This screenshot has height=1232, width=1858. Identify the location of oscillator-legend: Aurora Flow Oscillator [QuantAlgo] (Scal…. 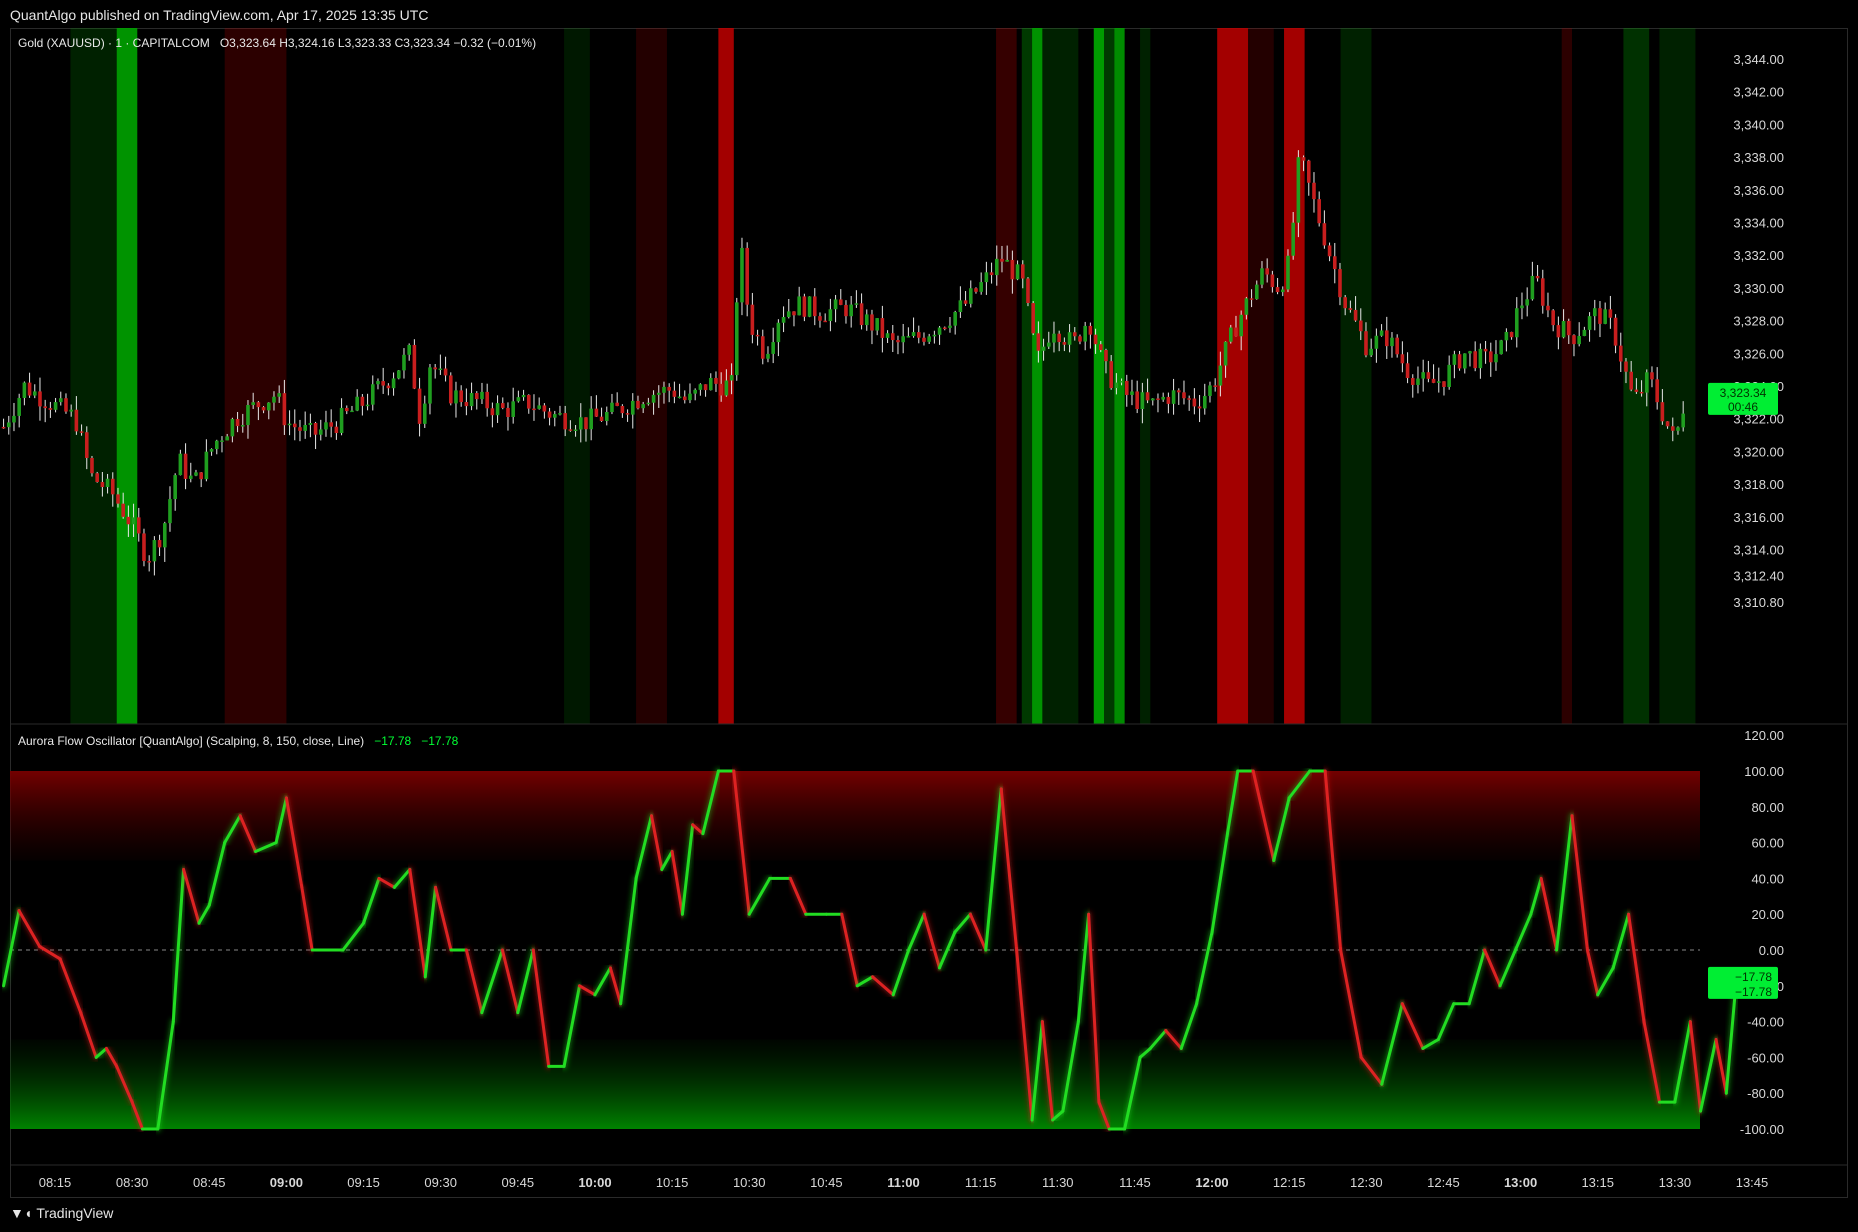
(238, 741).